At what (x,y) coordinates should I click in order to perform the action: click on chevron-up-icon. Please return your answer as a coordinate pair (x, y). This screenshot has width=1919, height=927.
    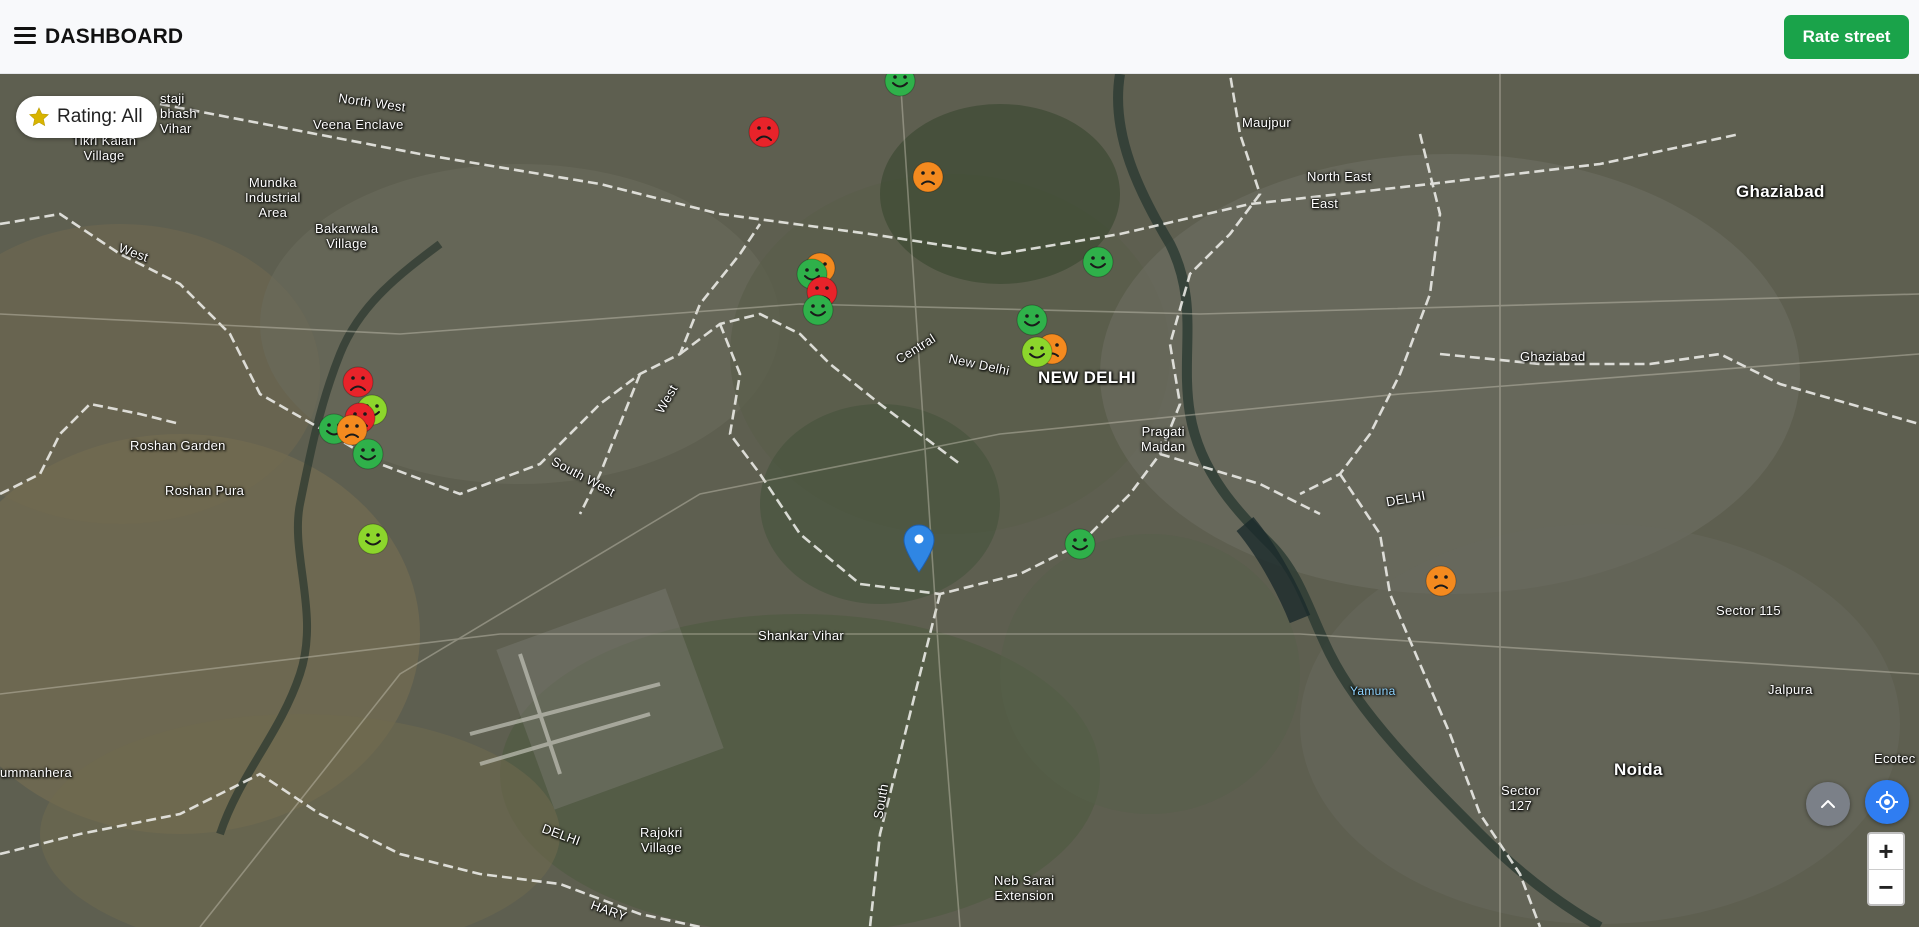
    Looking at the image, I should click on (1828, 804).